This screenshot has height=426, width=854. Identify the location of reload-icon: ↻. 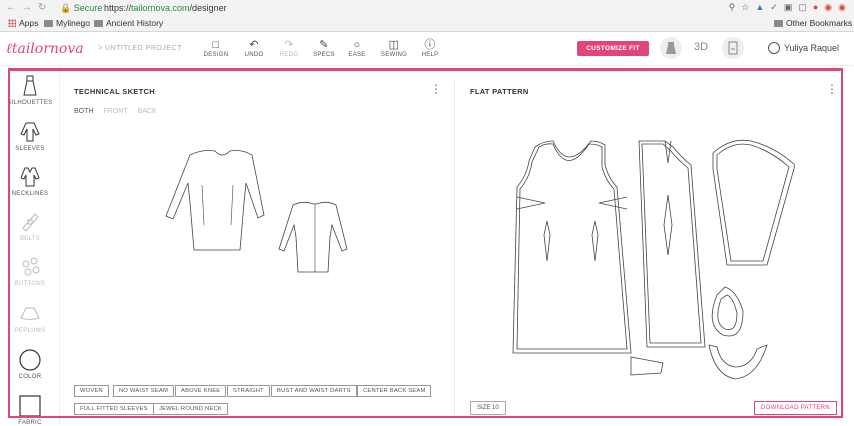
(42, 7).